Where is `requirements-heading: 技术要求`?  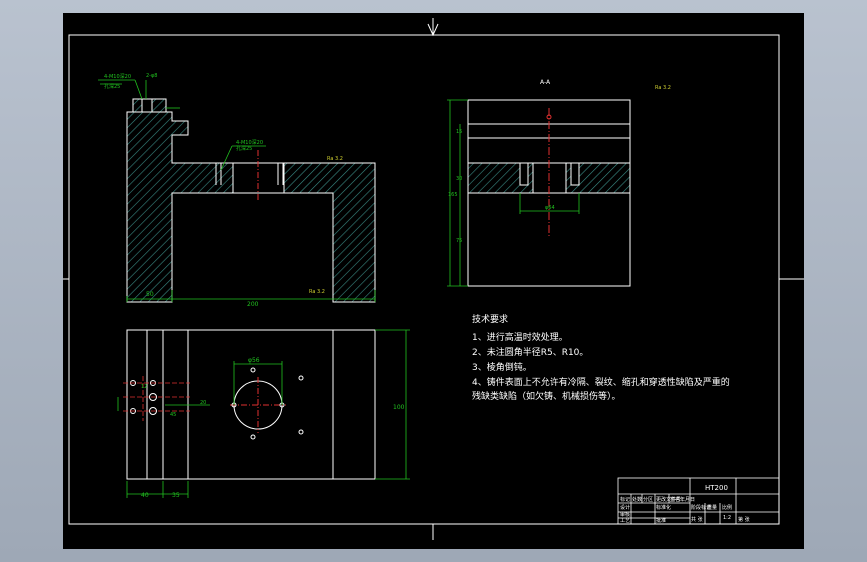 requirements-heading: 技术要求 is located at coordinates (490, 319).